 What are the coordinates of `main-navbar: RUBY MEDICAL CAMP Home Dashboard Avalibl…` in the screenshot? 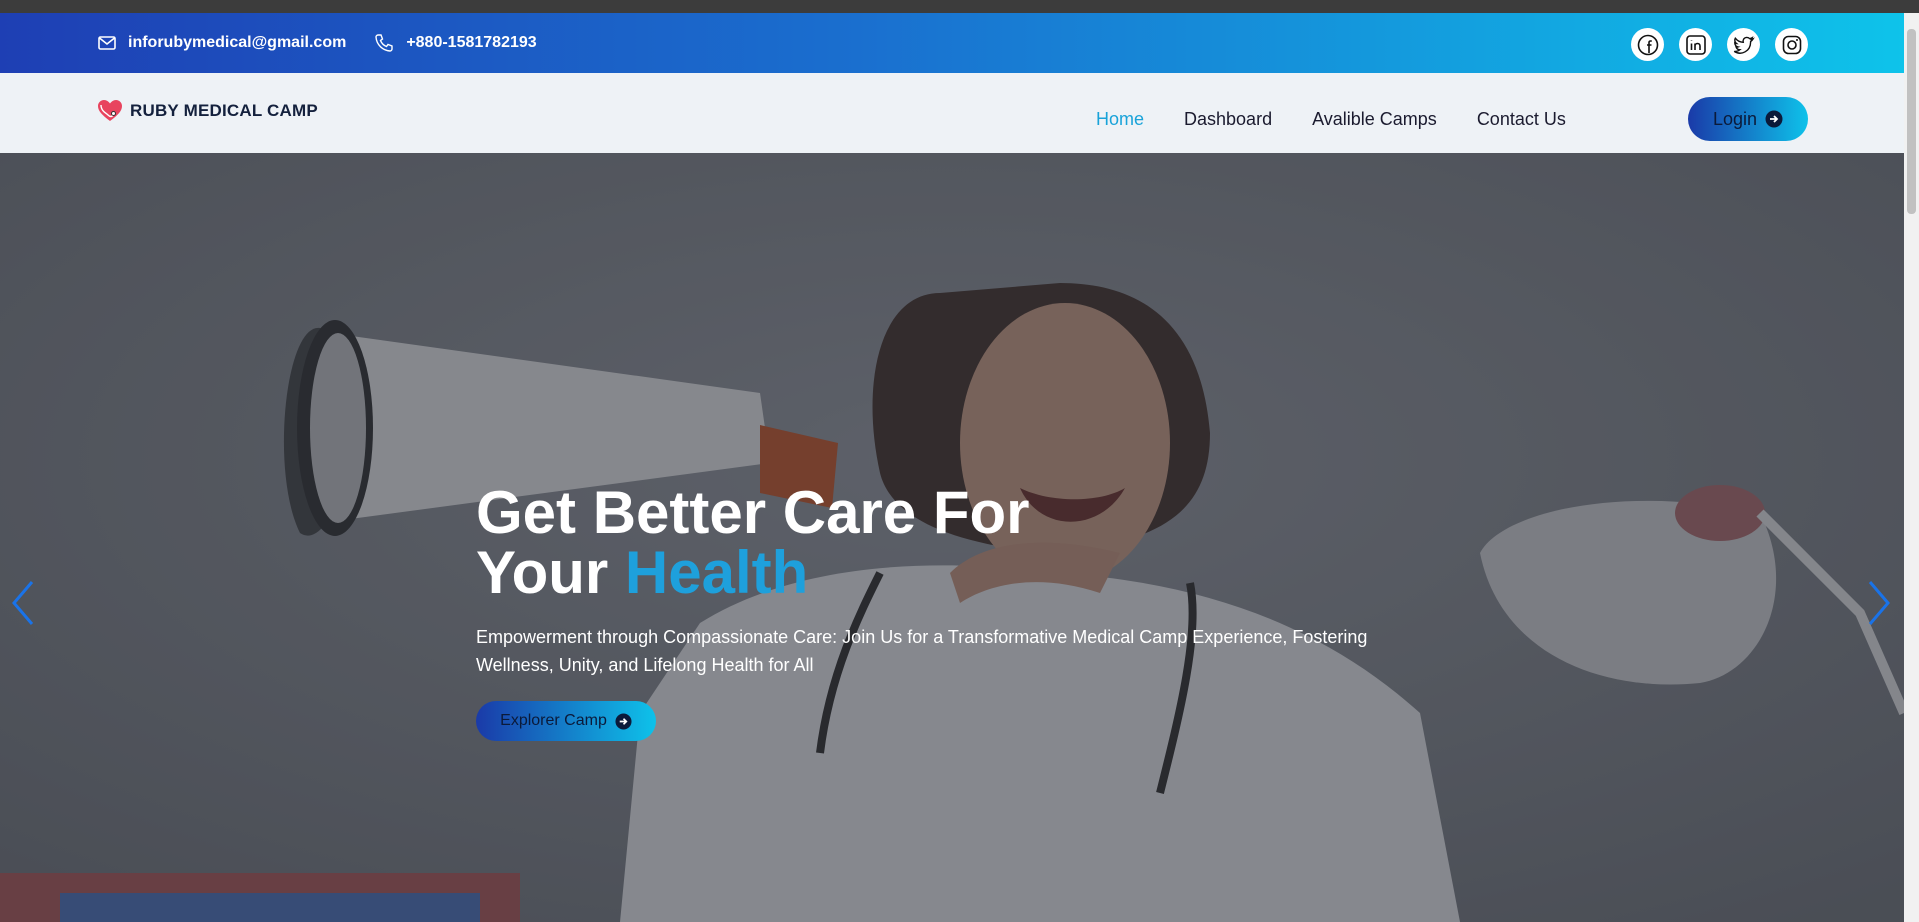 It's located at (952, 113).